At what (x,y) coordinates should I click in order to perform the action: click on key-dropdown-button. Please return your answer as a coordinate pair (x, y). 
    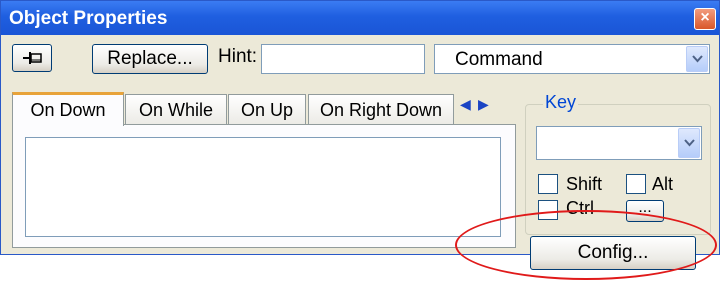
    Looking at the image, I should click on (689, 143).